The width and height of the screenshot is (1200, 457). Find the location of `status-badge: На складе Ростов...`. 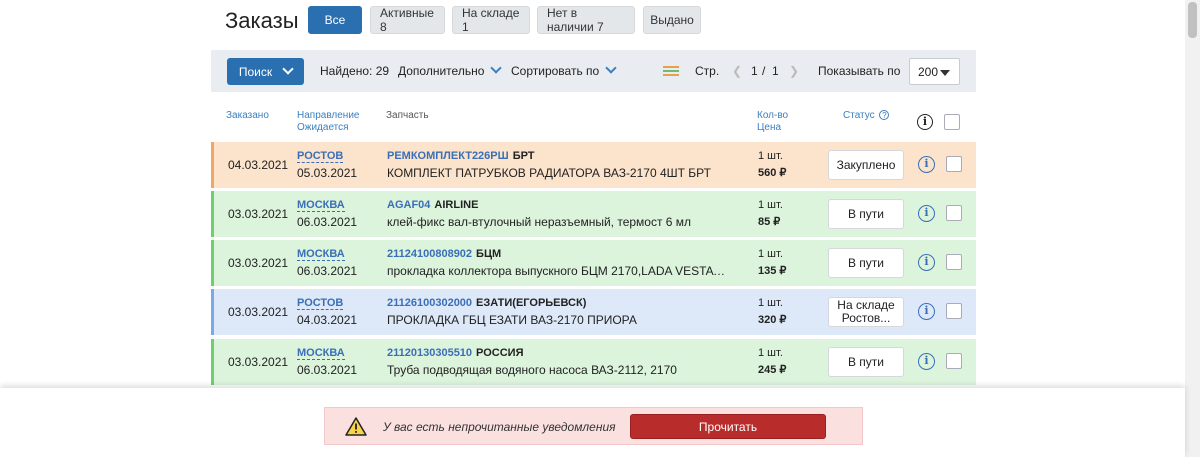

status-badge: На складе Ростов... is located at coordinates (866, 312).